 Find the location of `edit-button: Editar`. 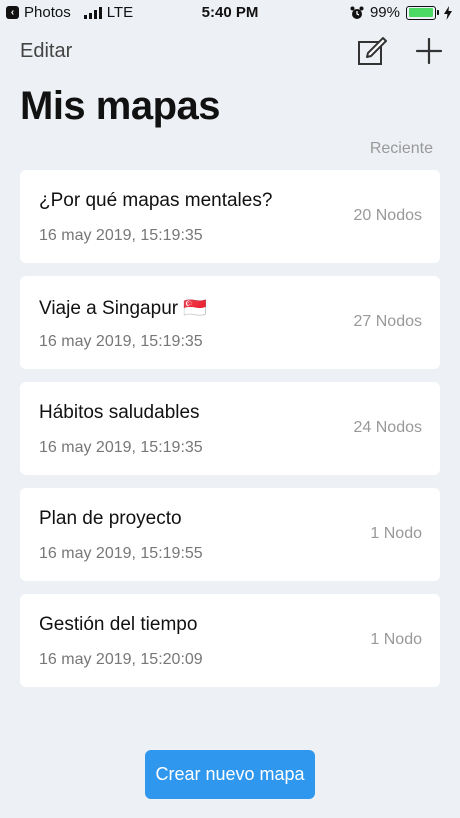

edit-button: Editar is located at coordinates (46, 51).